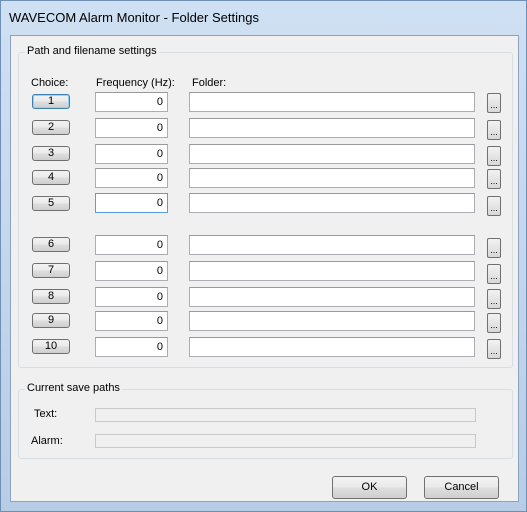 This screenshot has height=512, width=527. I want to click on frequency-input-4: 0, so click(131, 178).